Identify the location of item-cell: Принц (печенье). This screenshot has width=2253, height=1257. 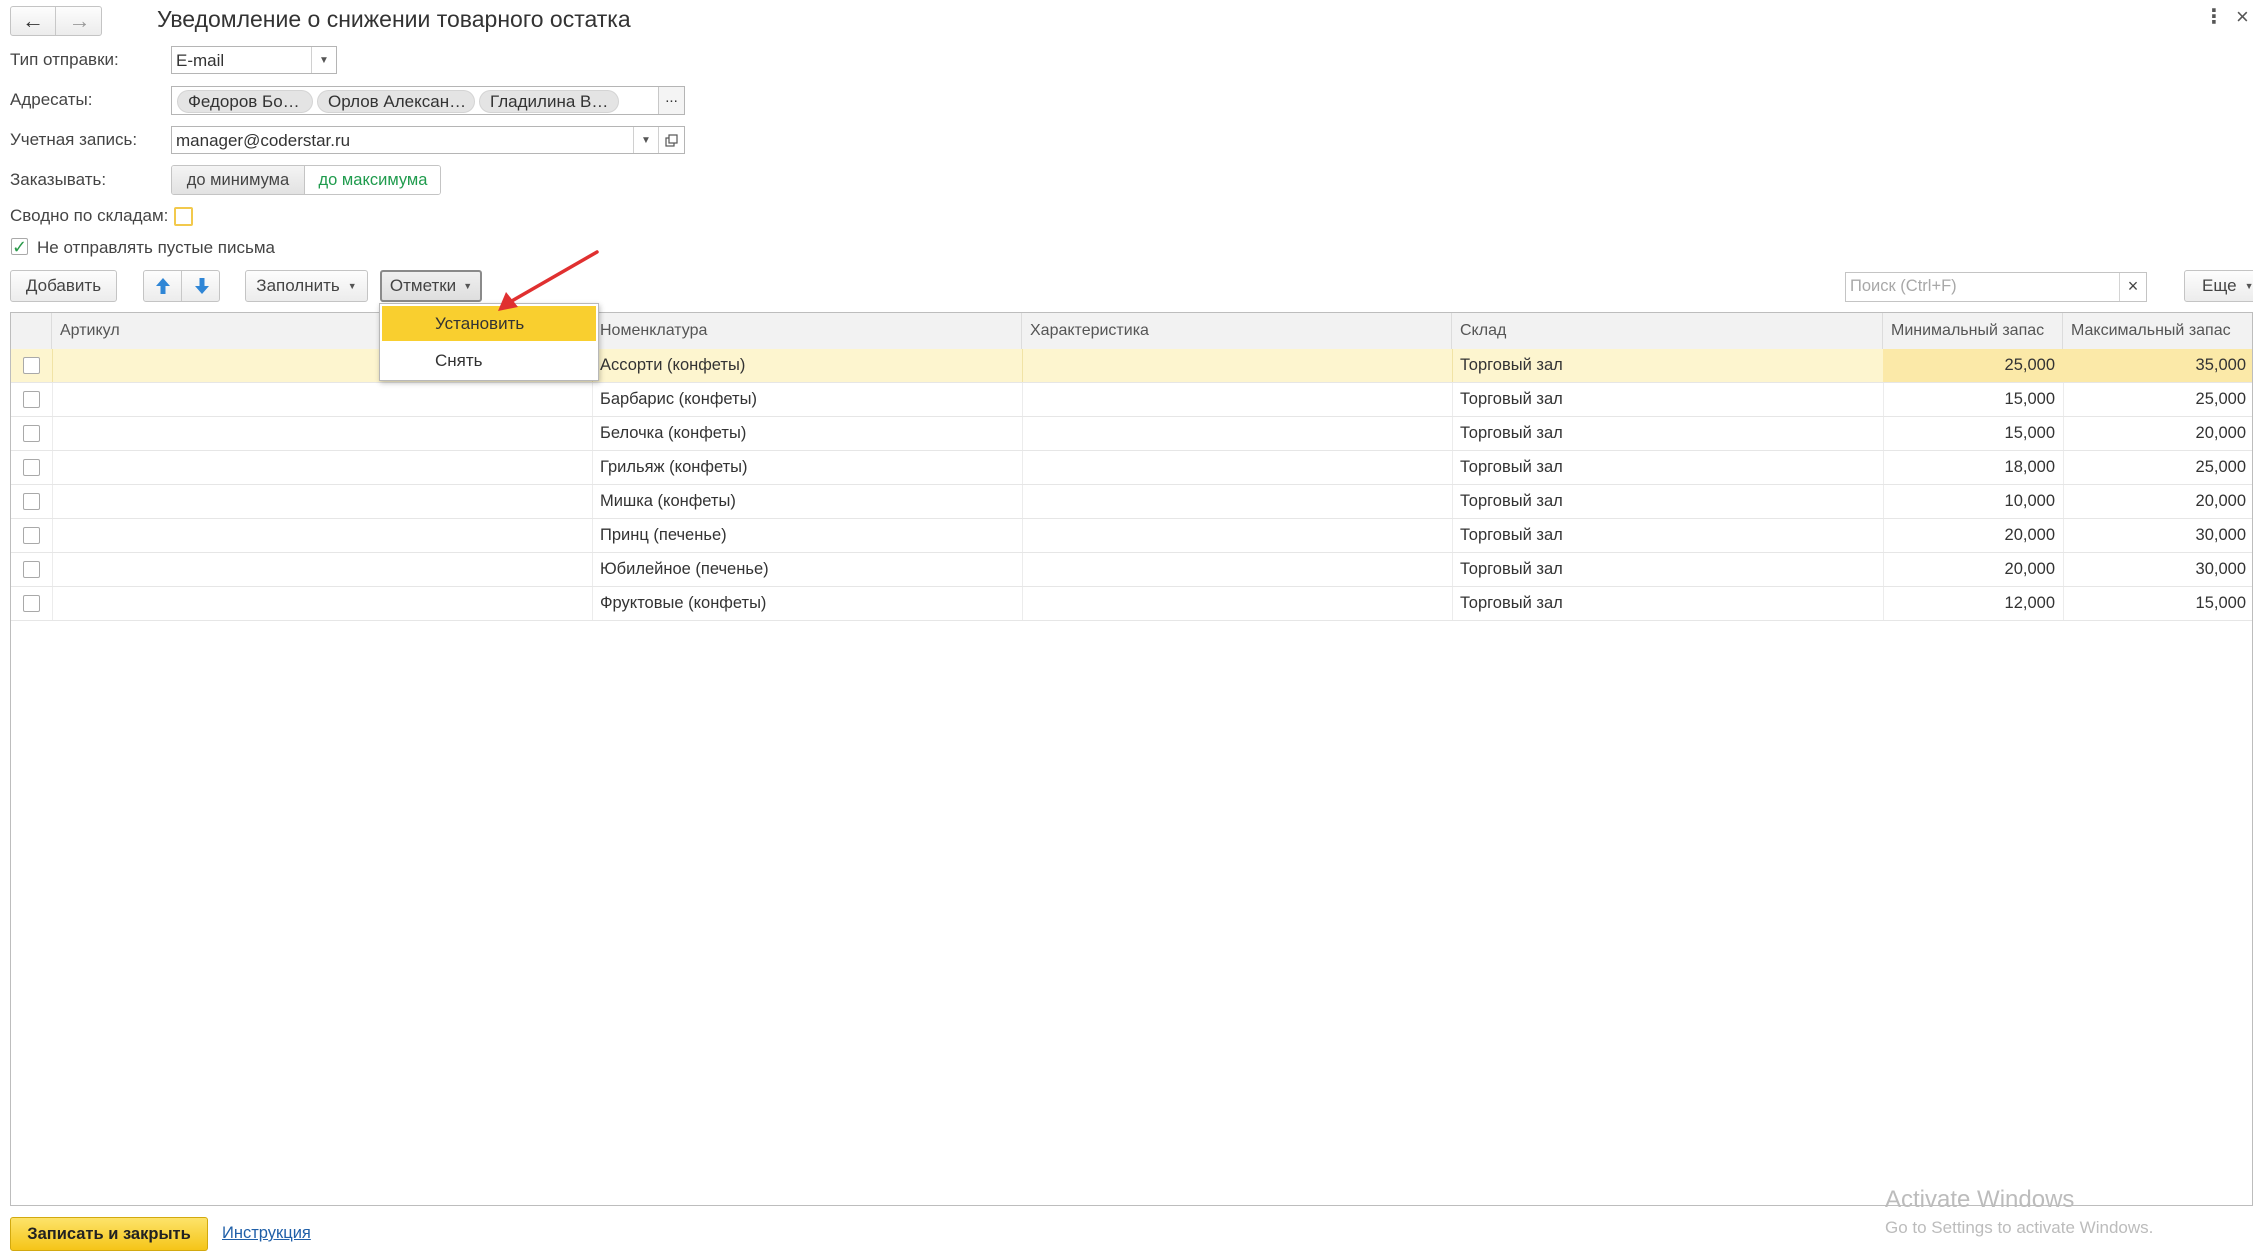
(663, 535).